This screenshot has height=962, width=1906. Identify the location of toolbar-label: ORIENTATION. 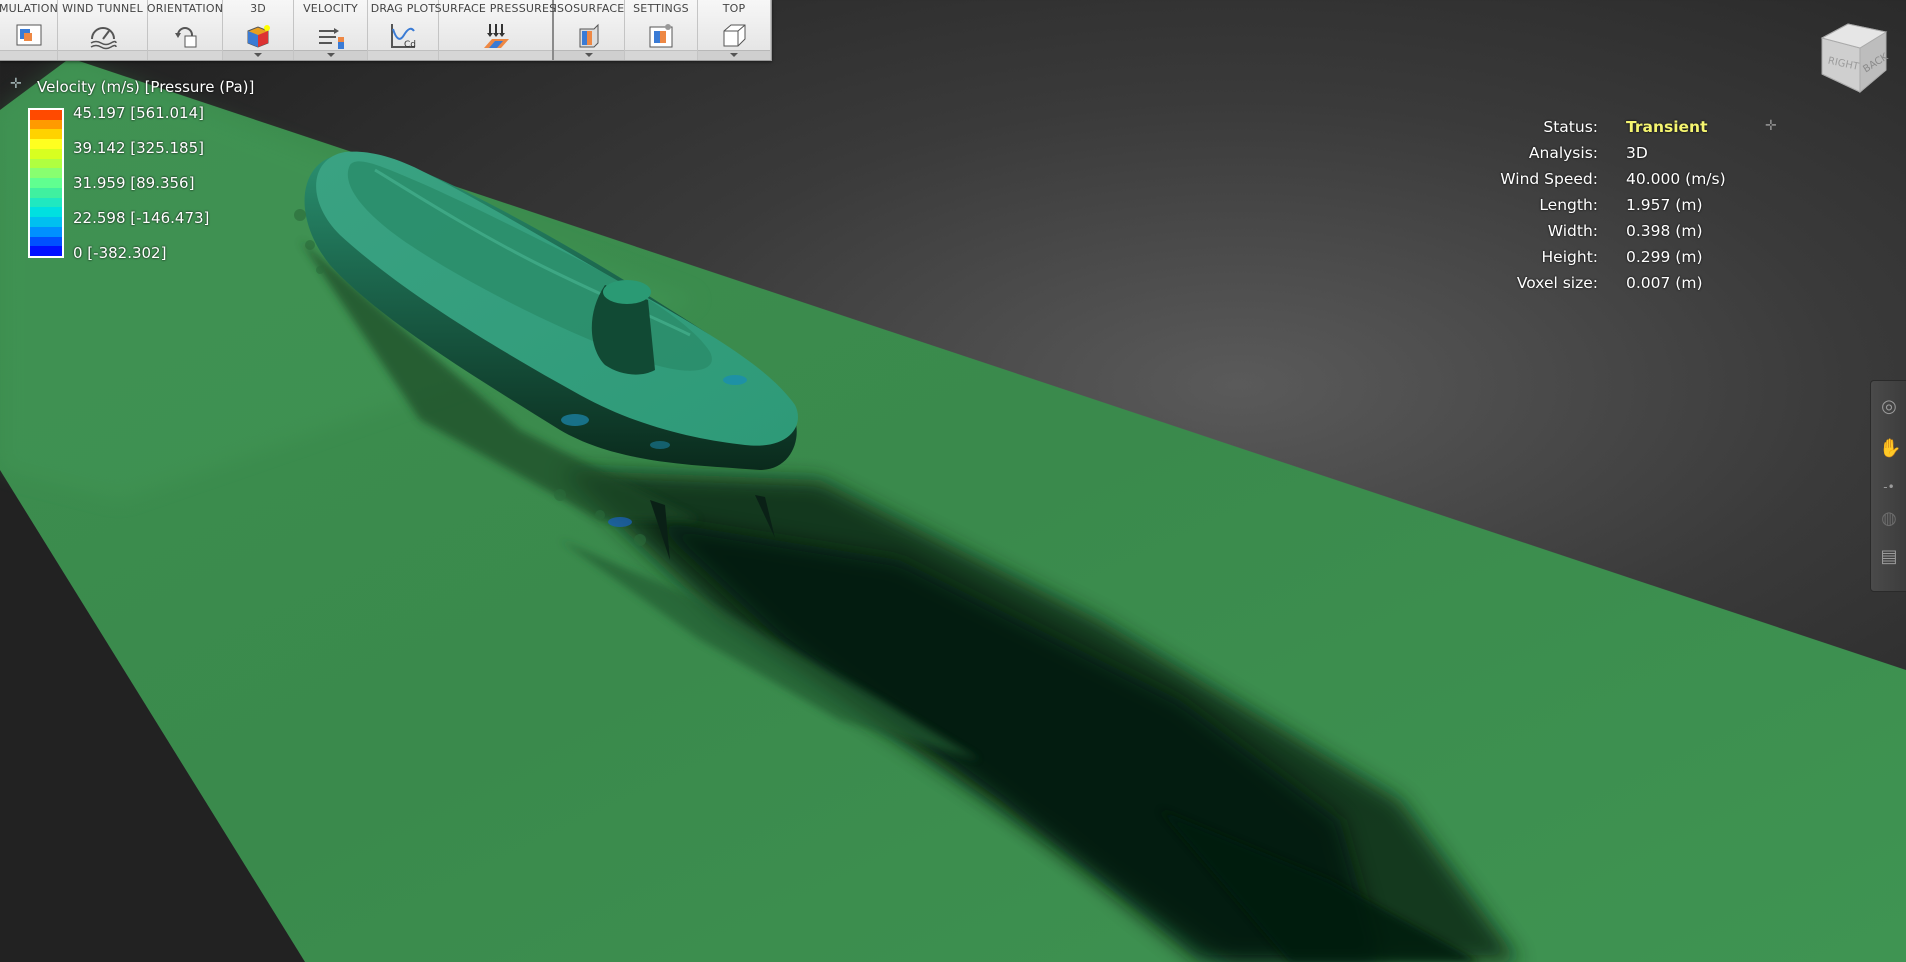
(185, 8).